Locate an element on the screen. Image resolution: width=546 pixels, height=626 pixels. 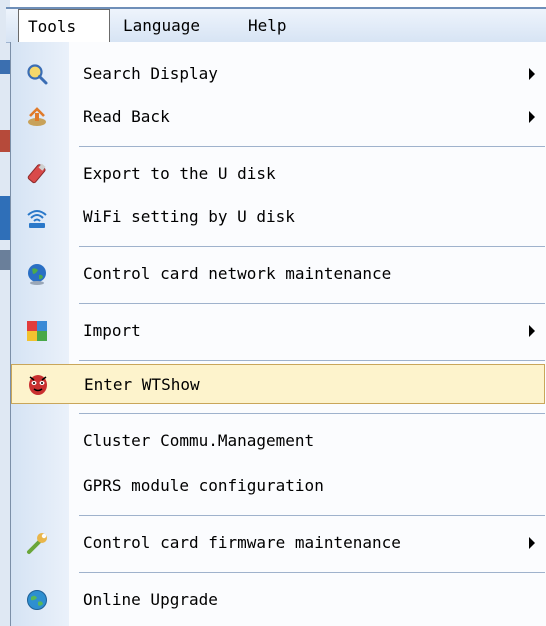
menu-item-cluster-management: Cluster Commu.Management is located at coordinates (278, 441).